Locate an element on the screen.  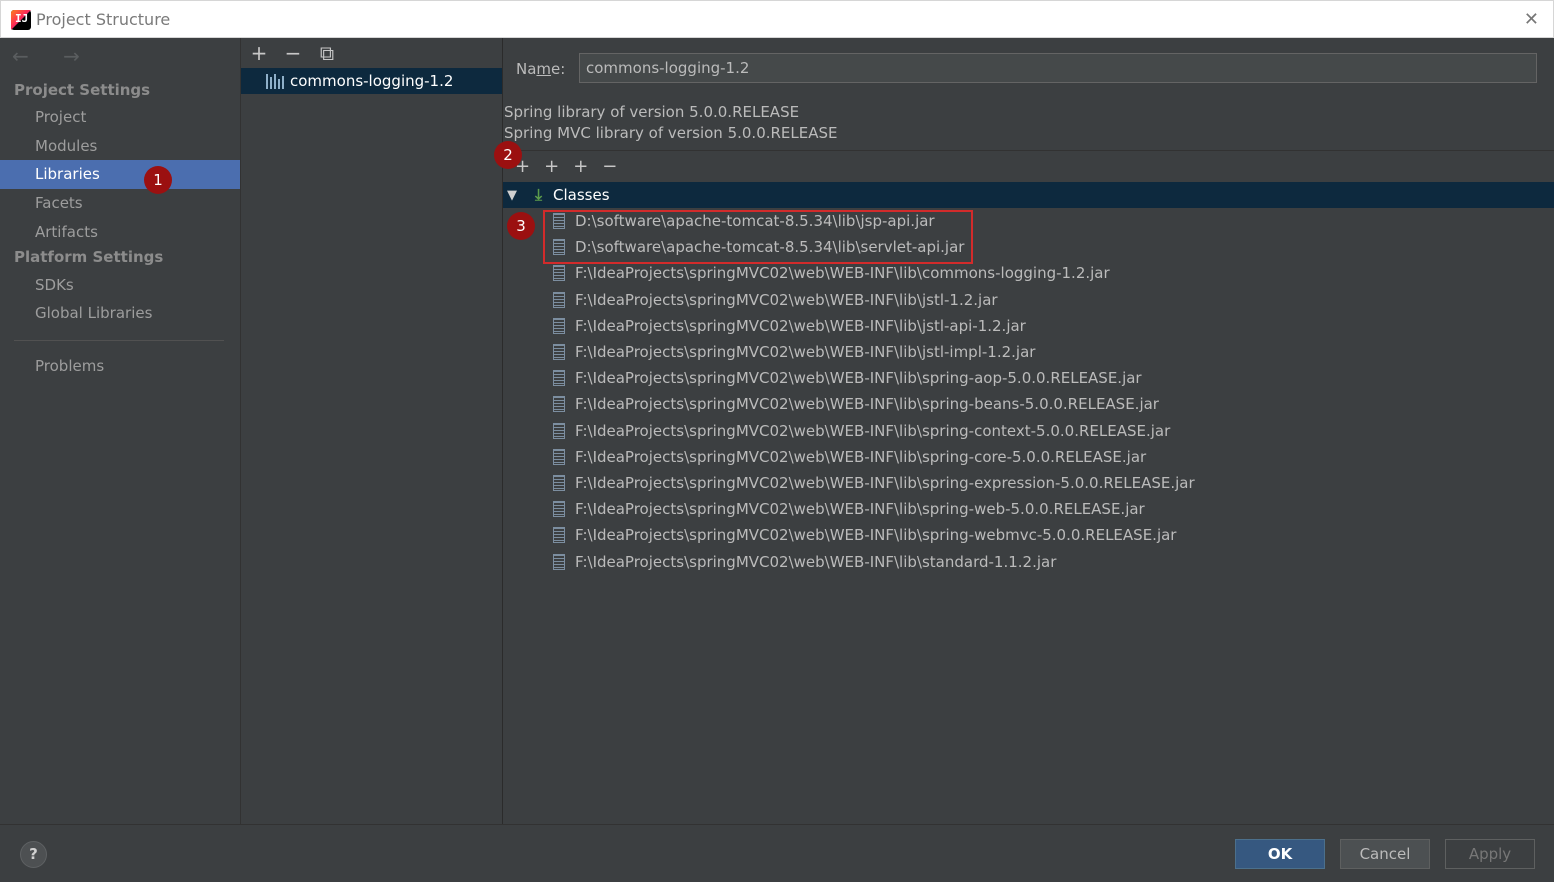
nav-item-artifacts: Artifacts is located at coordinates (120, 232).